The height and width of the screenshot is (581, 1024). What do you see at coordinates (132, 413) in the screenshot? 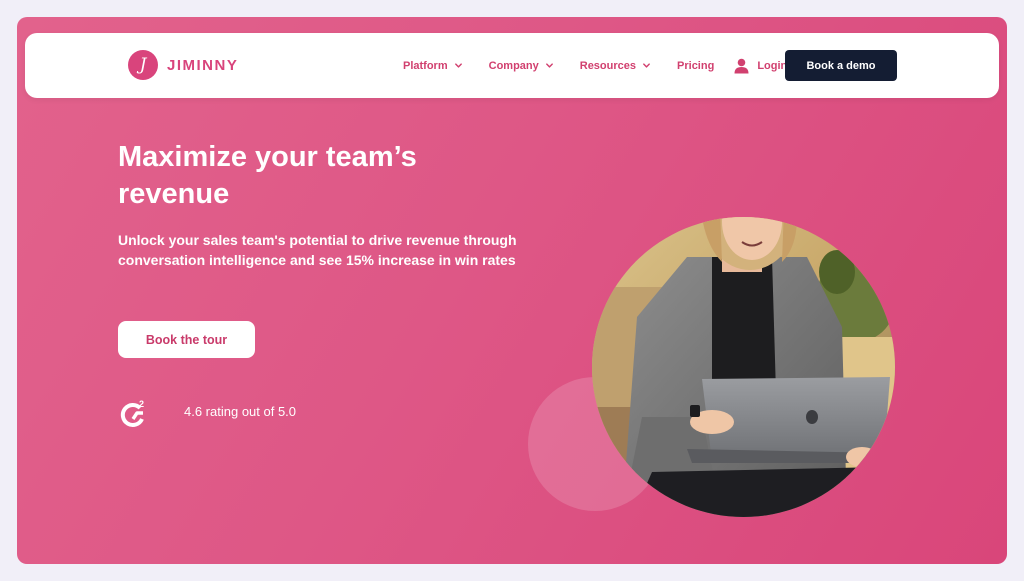
I see `g2-logo-icon: 2` at bounding box center [132, 413].